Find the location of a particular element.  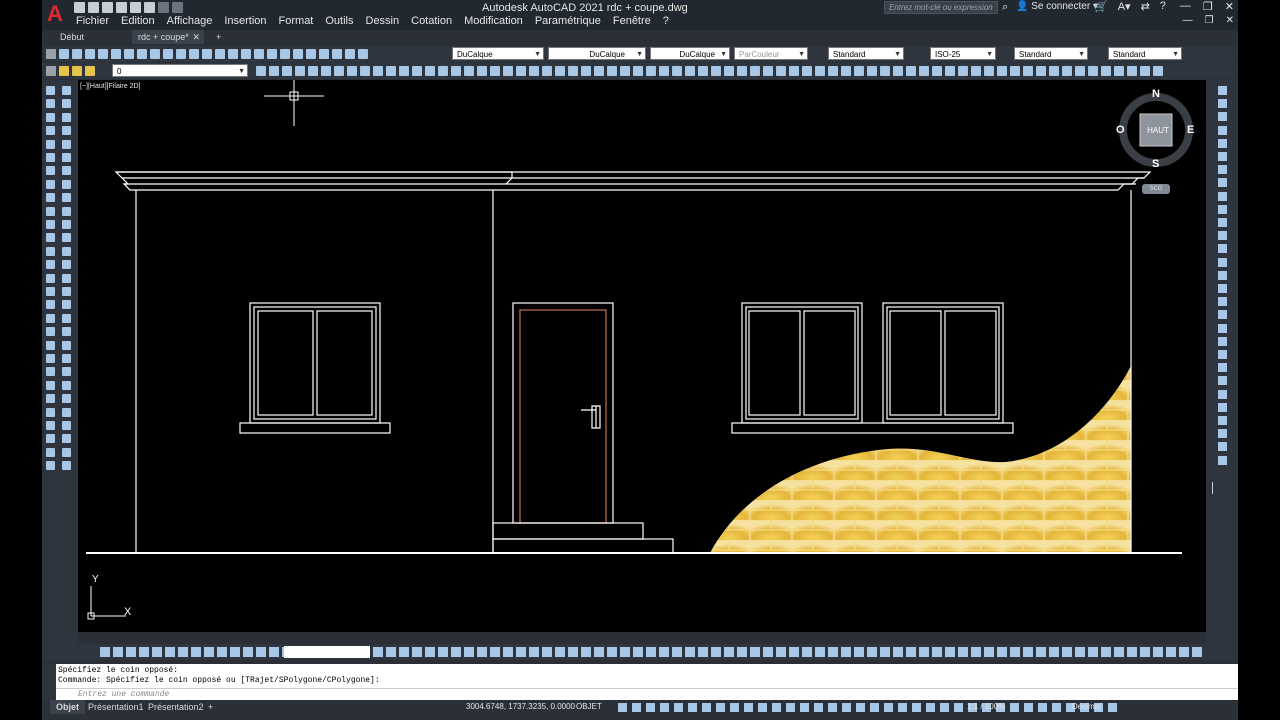

tb-match-icon is located at coordinates (181, 54).